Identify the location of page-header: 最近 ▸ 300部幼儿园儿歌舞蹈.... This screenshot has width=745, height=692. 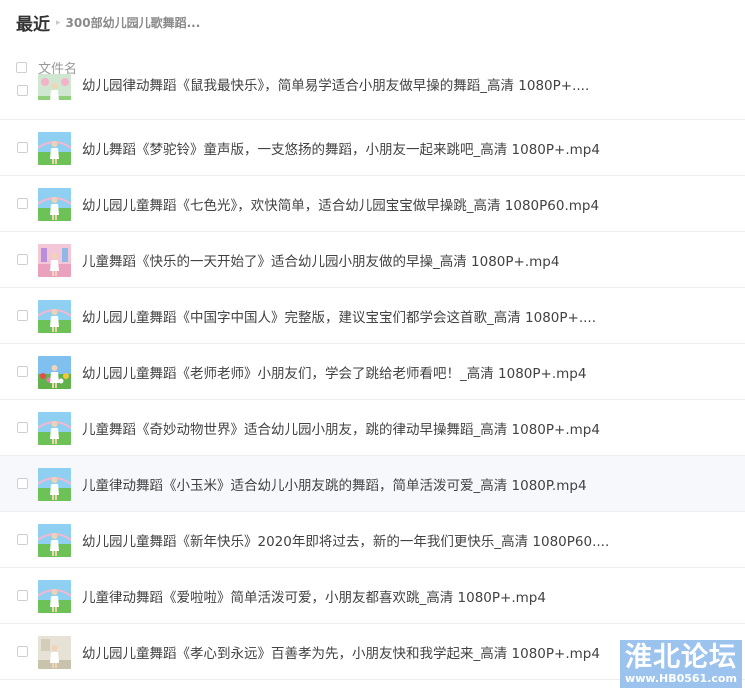
(108, 22).